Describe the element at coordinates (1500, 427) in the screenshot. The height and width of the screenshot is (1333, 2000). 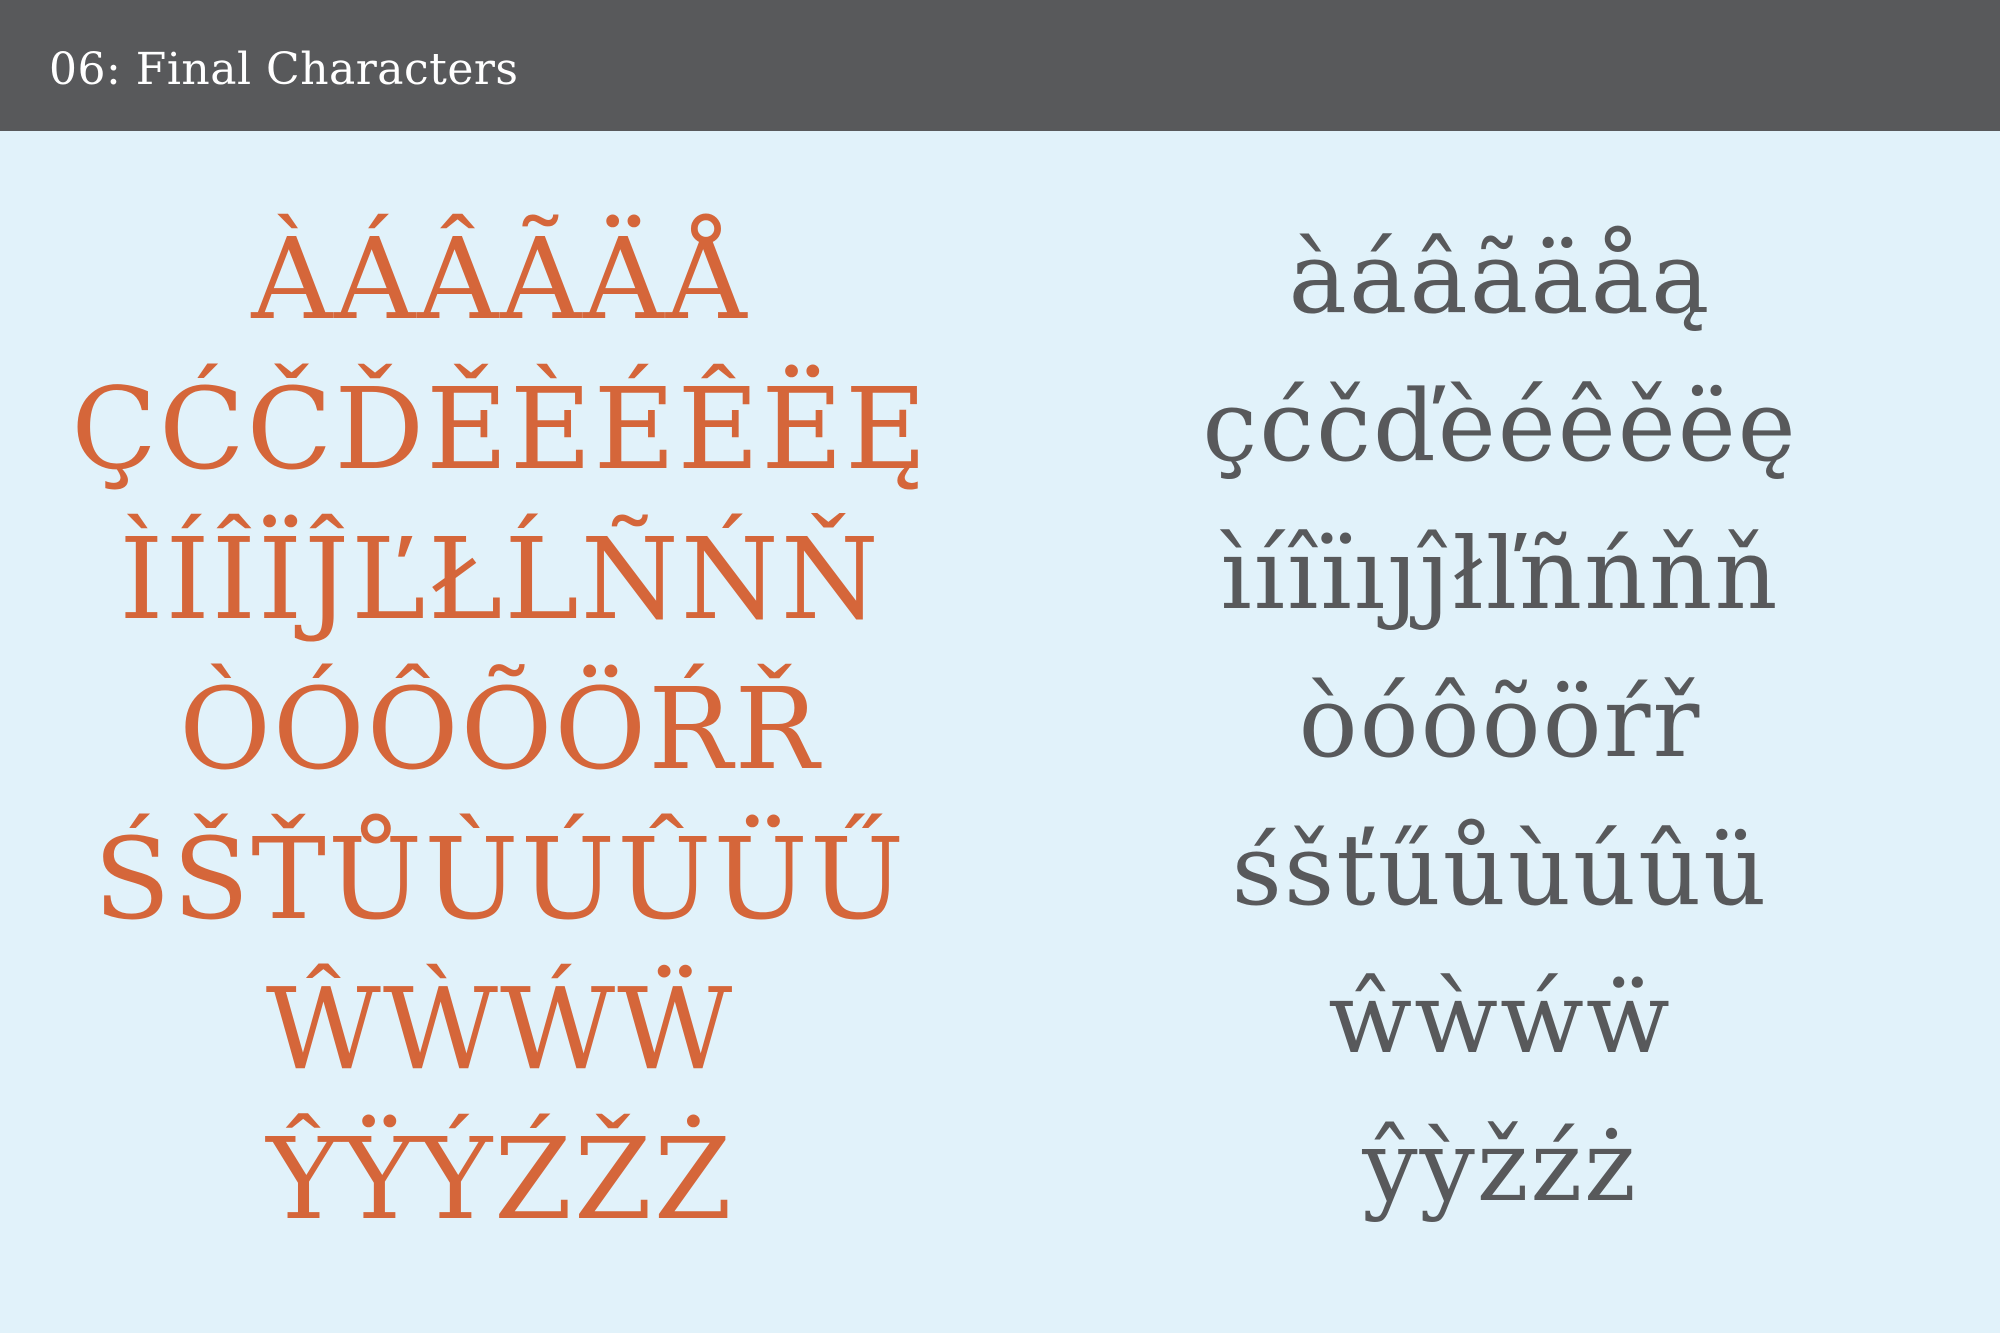
I see `lowercase-row-c-e: çćčďèéêěëę` at that location.